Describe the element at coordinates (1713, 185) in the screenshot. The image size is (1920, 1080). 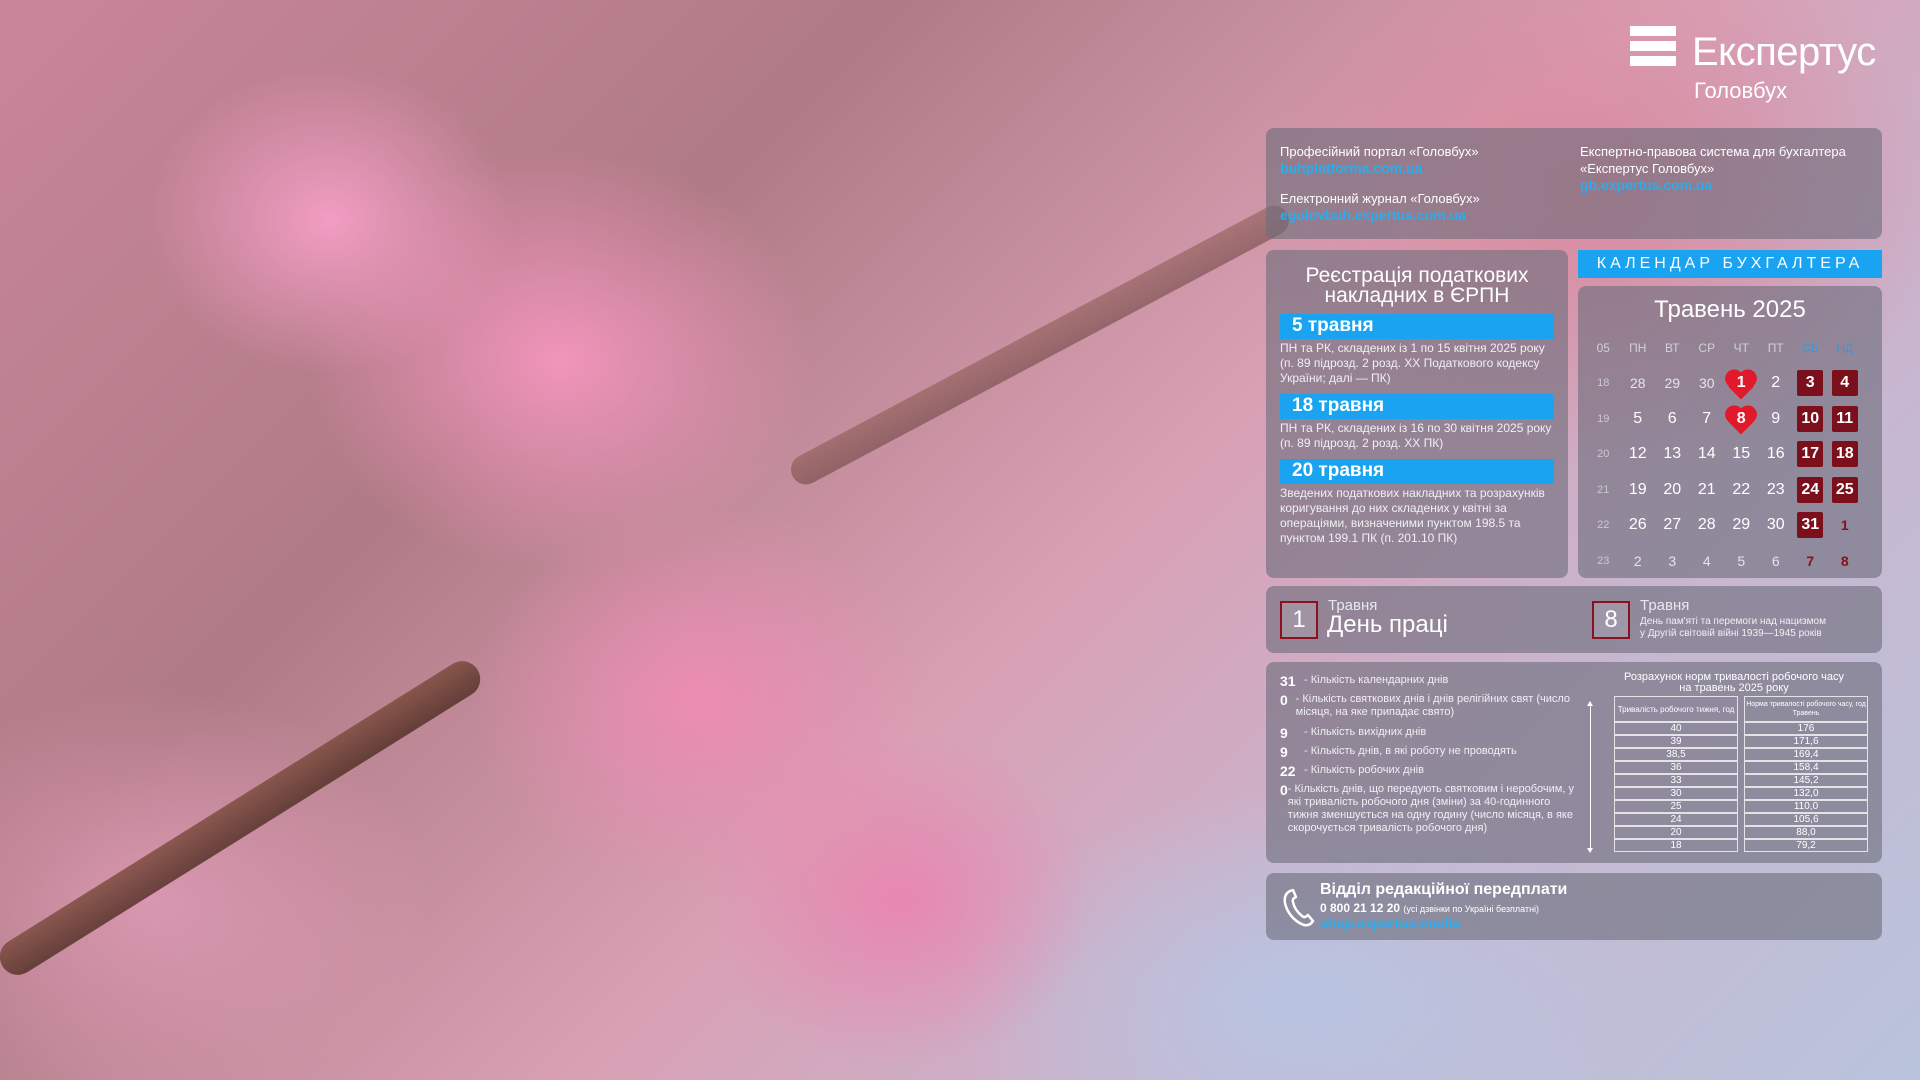
I see `system-link: gb.expertus.com.ua` at that location.